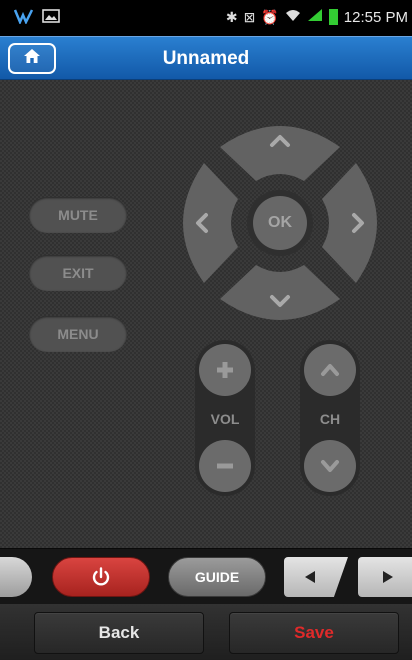 This screenshot has height=660, width=412. What do you see at coordinates (231, 17) in the screenshot?
I see `bluetooth-icon: ✱` at bounding box center [231, 17].